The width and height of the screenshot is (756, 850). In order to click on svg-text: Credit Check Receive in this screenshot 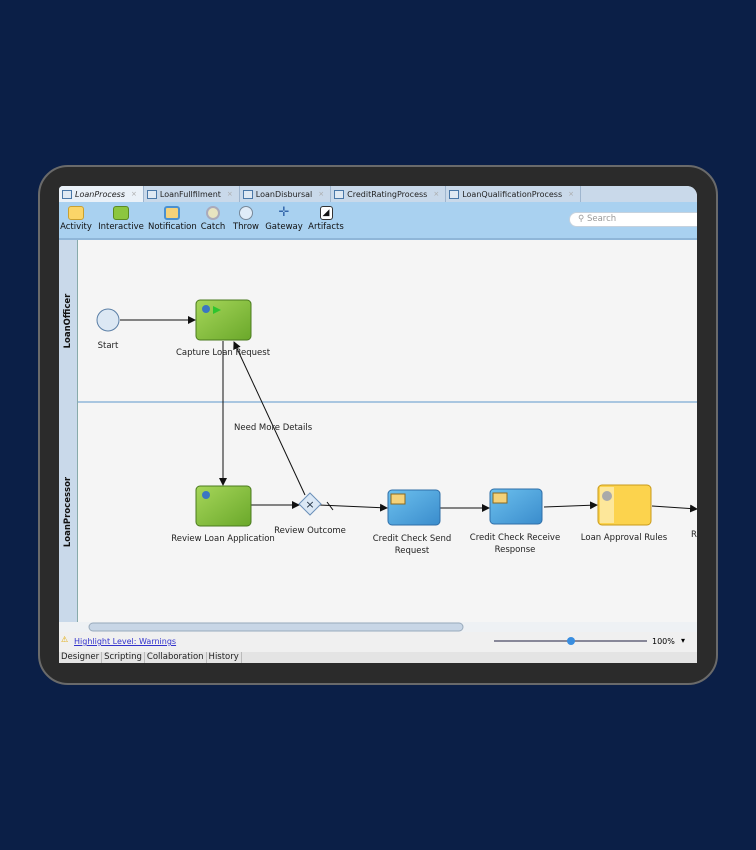, I will do `click(515, 538)`.